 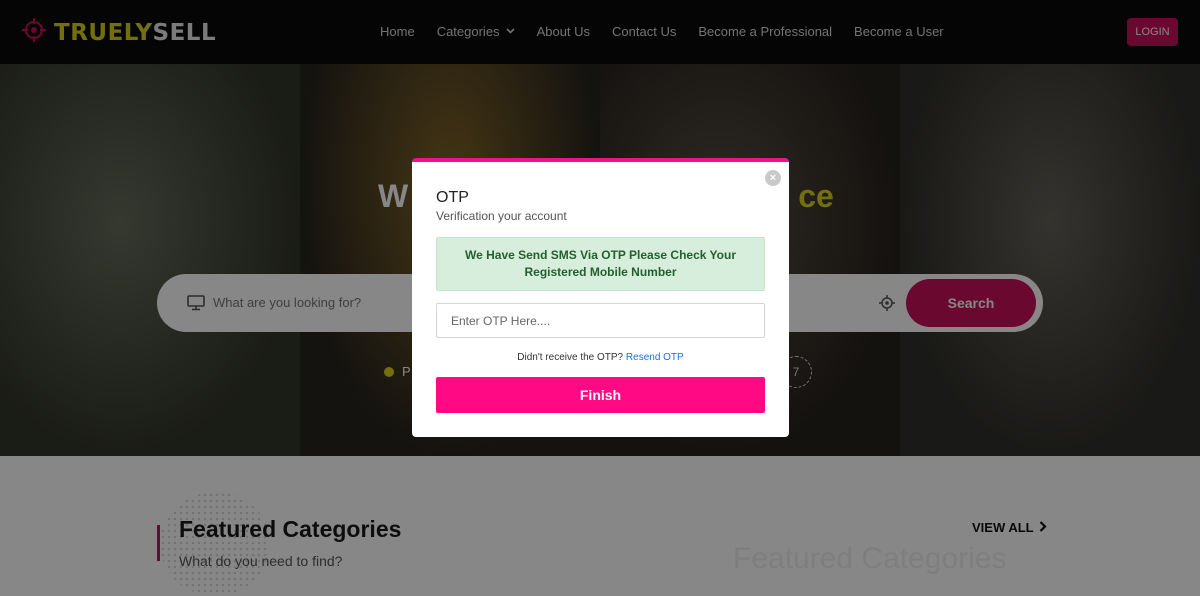 I want to click on otp-input, so click(x=600, y=320).